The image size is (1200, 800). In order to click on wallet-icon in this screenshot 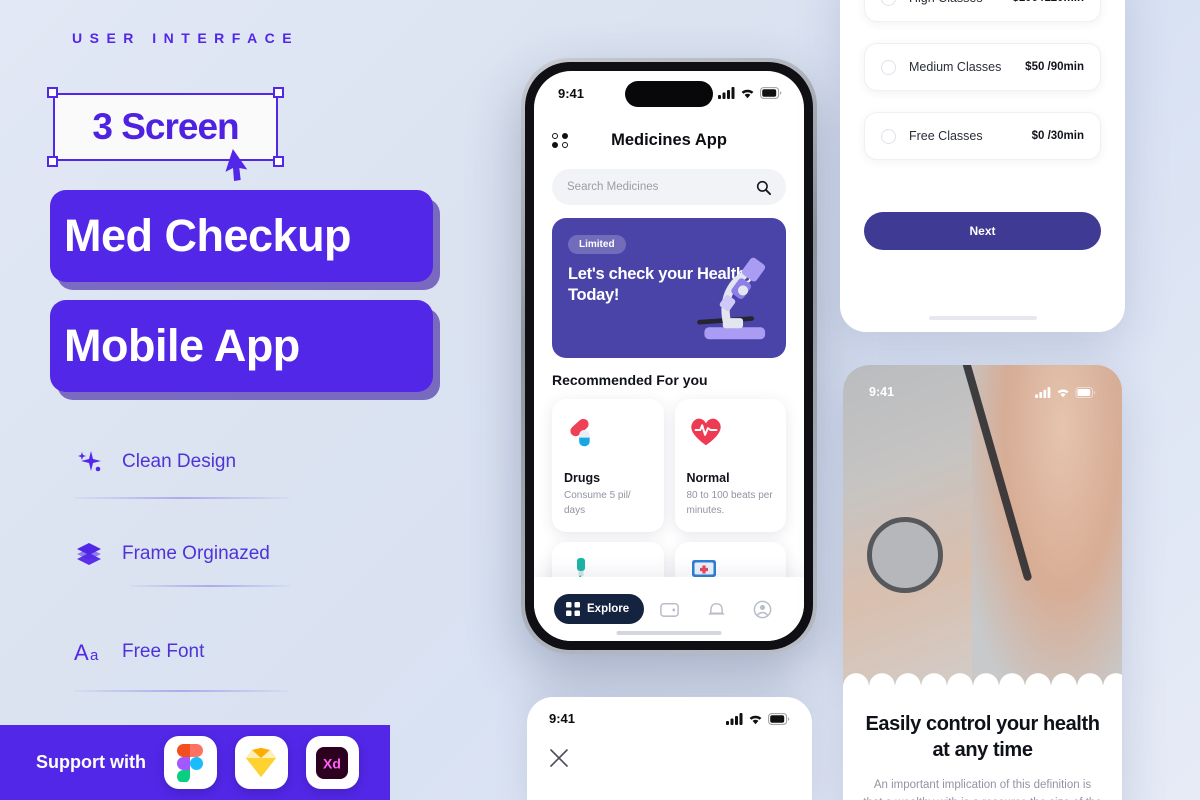, I will do `click(669, 609)`.